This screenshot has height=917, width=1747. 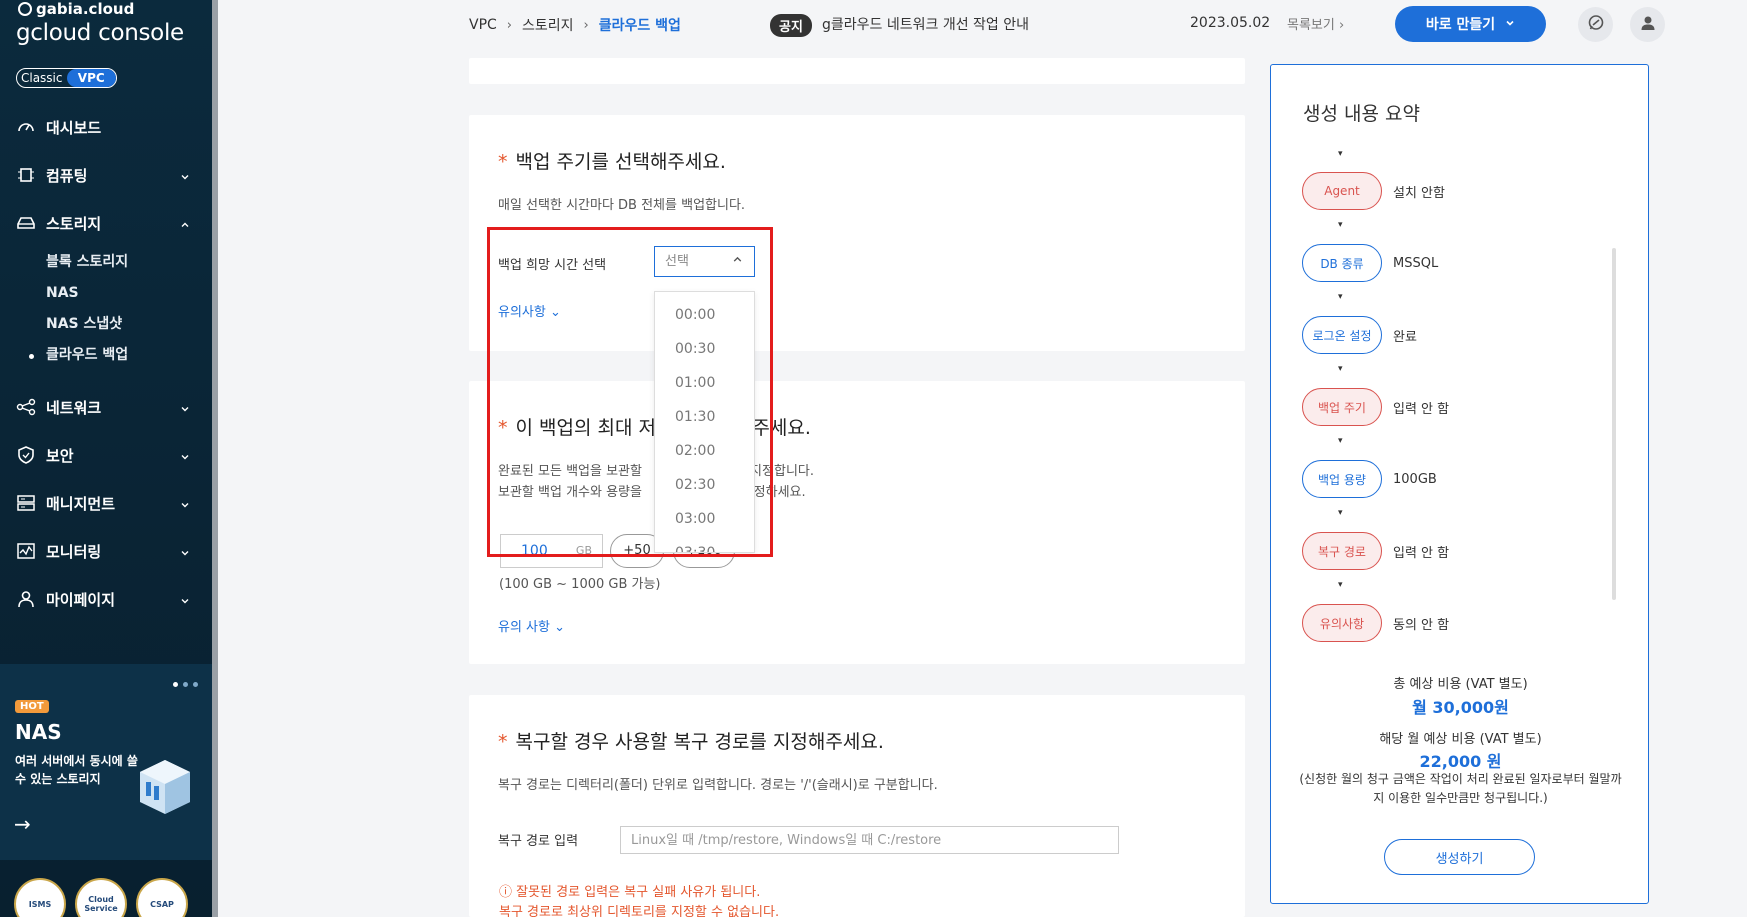 I want to click on time-option: 01:30, so click(x=704, y=417).